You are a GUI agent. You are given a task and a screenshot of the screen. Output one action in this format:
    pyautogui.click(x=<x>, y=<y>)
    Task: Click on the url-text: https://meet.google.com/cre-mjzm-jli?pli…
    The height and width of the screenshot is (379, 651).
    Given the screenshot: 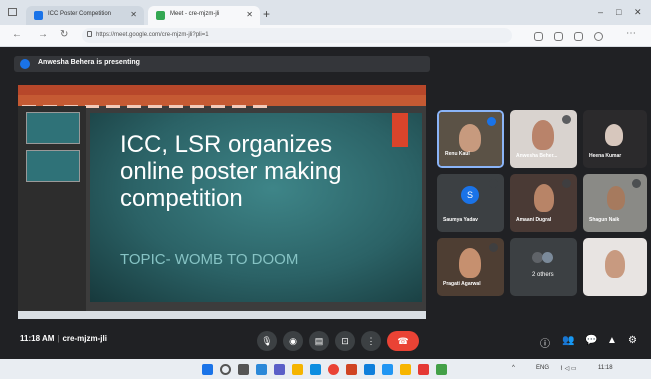 What is the action you would take?
    pyautogui.click(x=152, y=35)
    